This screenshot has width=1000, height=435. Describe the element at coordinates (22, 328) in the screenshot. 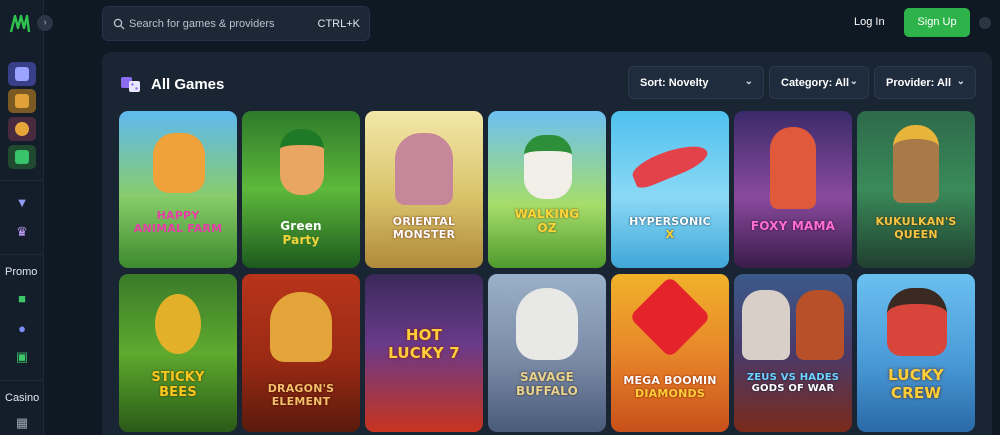

I see `coin-icon: ●` at that location.